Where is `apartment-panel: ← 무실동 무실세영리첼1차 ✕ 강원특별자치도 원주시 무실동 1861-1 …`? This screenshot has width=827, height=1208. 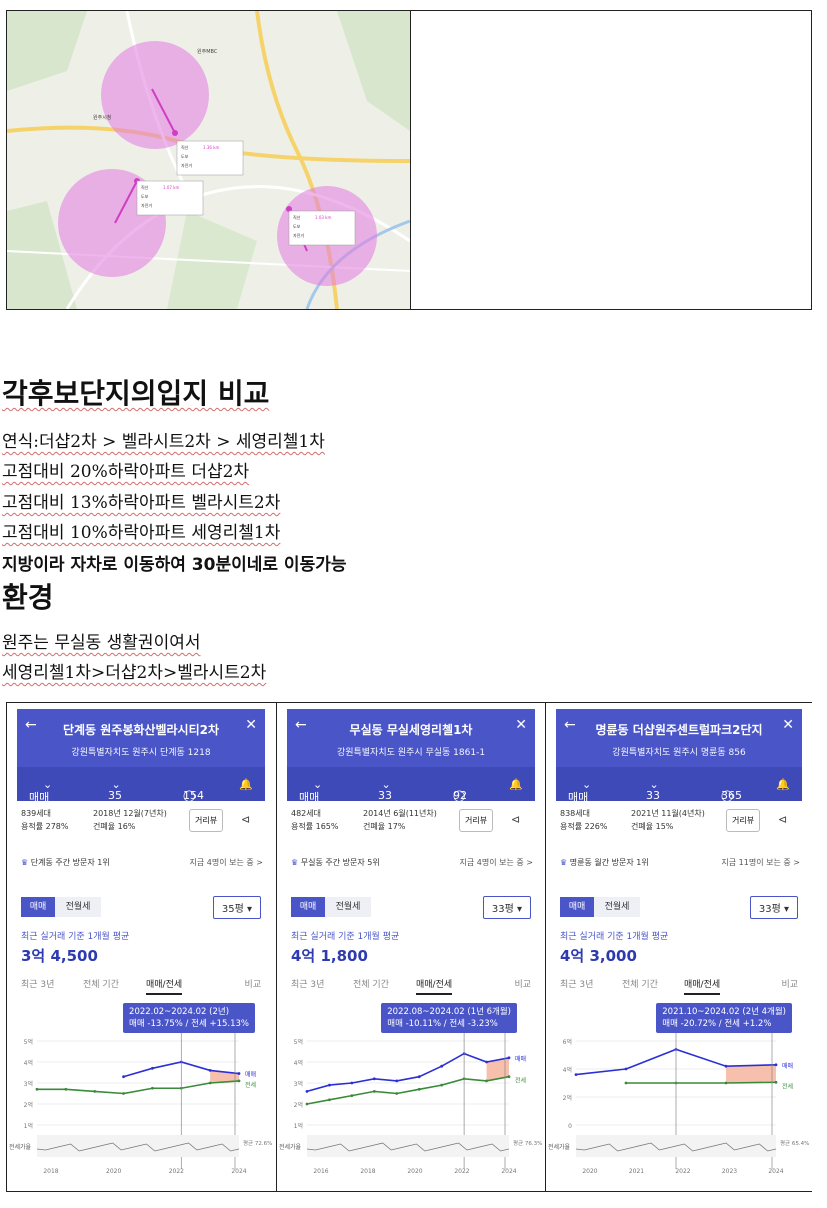 apartment-panel: ← 무실동 무실세영리첼1차 ✕ 강원특별자치도 원주시 무실동 1861-1 … is located at coordinates (410, 947).